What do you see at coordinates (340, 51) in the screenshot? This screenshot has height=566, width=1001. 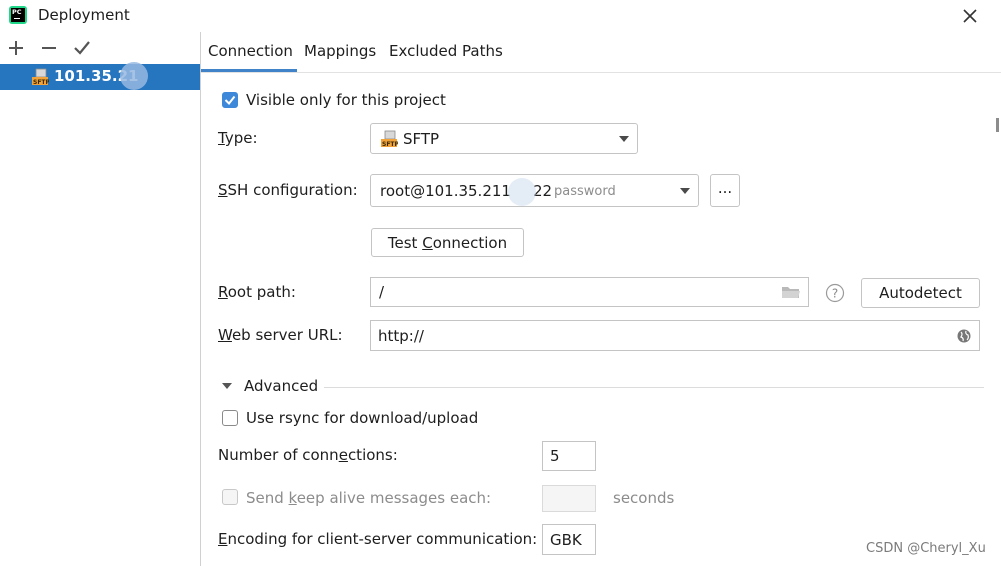 I see `tab-mappings: Mappings` at bounding box center [340, 51].